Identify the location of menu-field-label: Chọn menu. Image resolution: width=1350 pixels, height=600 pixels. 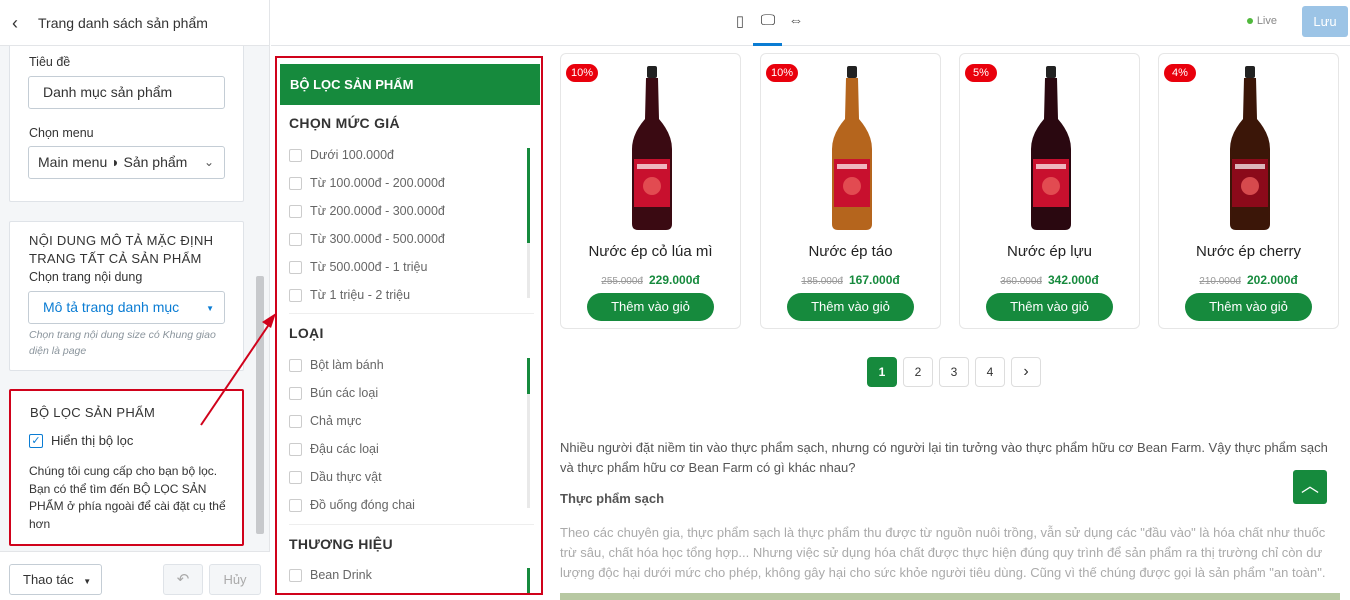
(61, 133).